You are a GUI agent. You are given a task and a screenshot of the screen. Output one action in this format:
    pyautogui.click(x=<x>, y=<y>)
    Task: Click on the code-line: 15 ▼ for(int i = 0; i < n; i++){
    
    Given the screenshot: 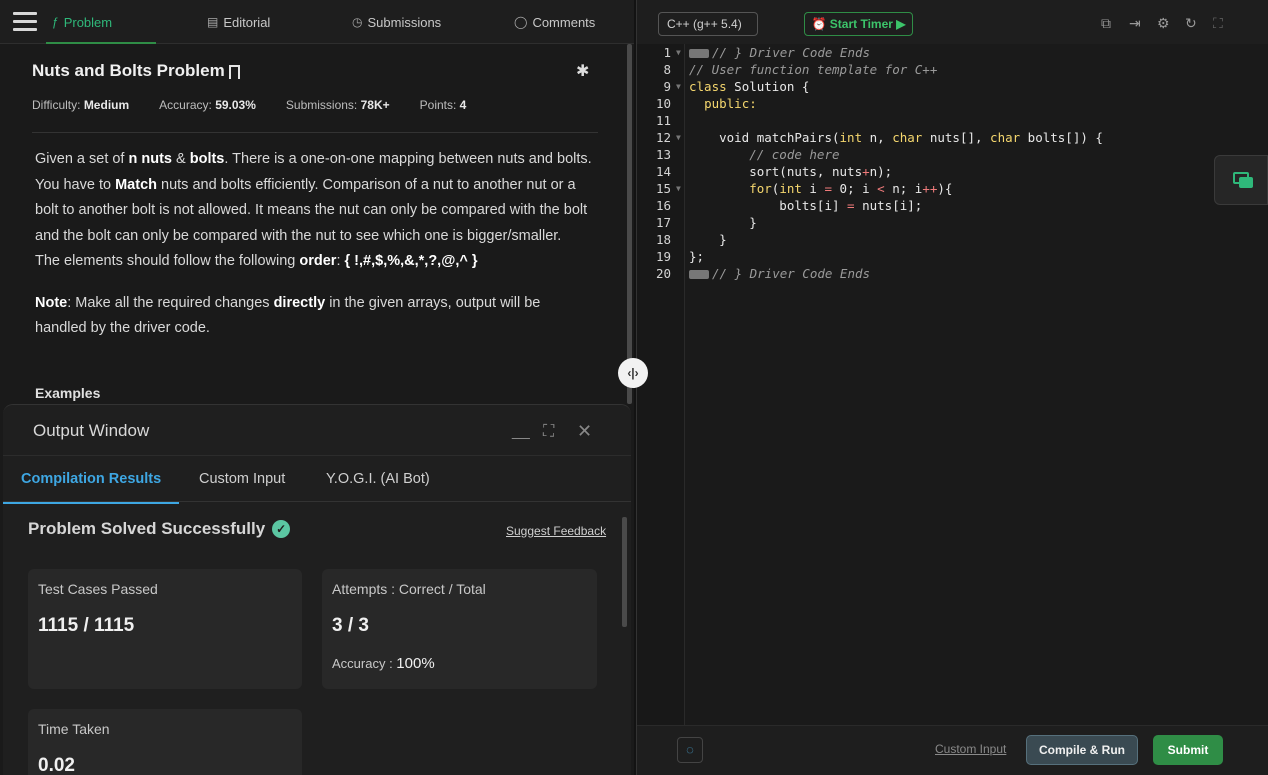 What is the action you would take?
    pyautogui.click(x=804, y=188)
    